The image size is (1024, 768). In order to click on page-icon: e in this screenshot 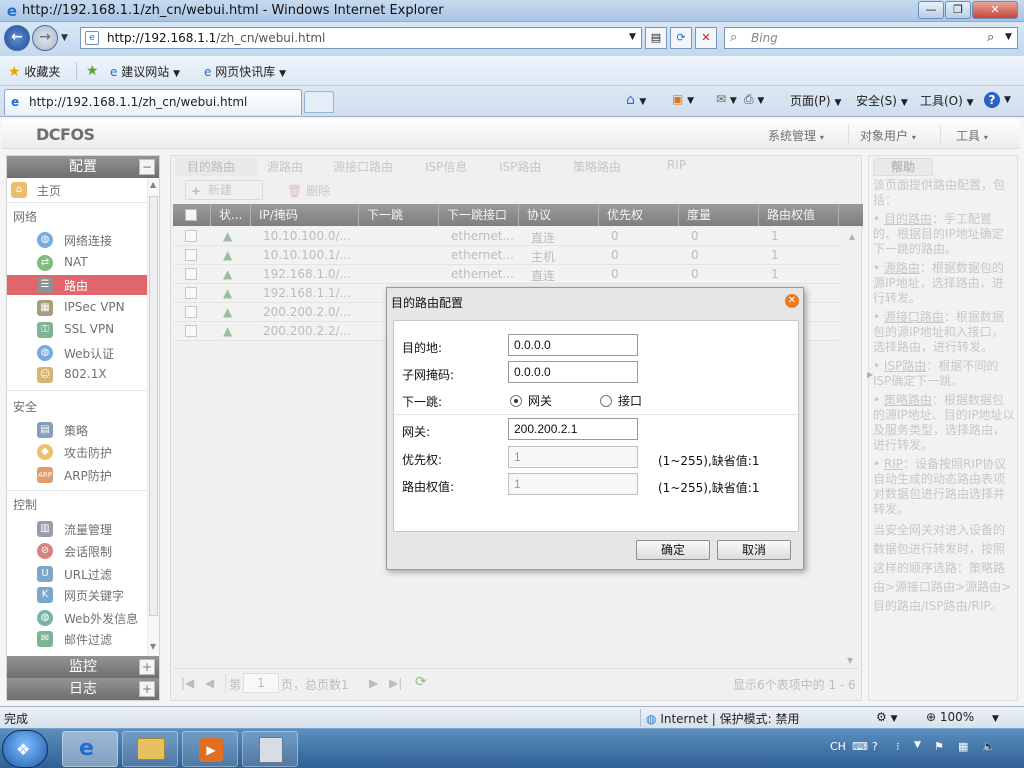, I will do `click(92, 38)`.